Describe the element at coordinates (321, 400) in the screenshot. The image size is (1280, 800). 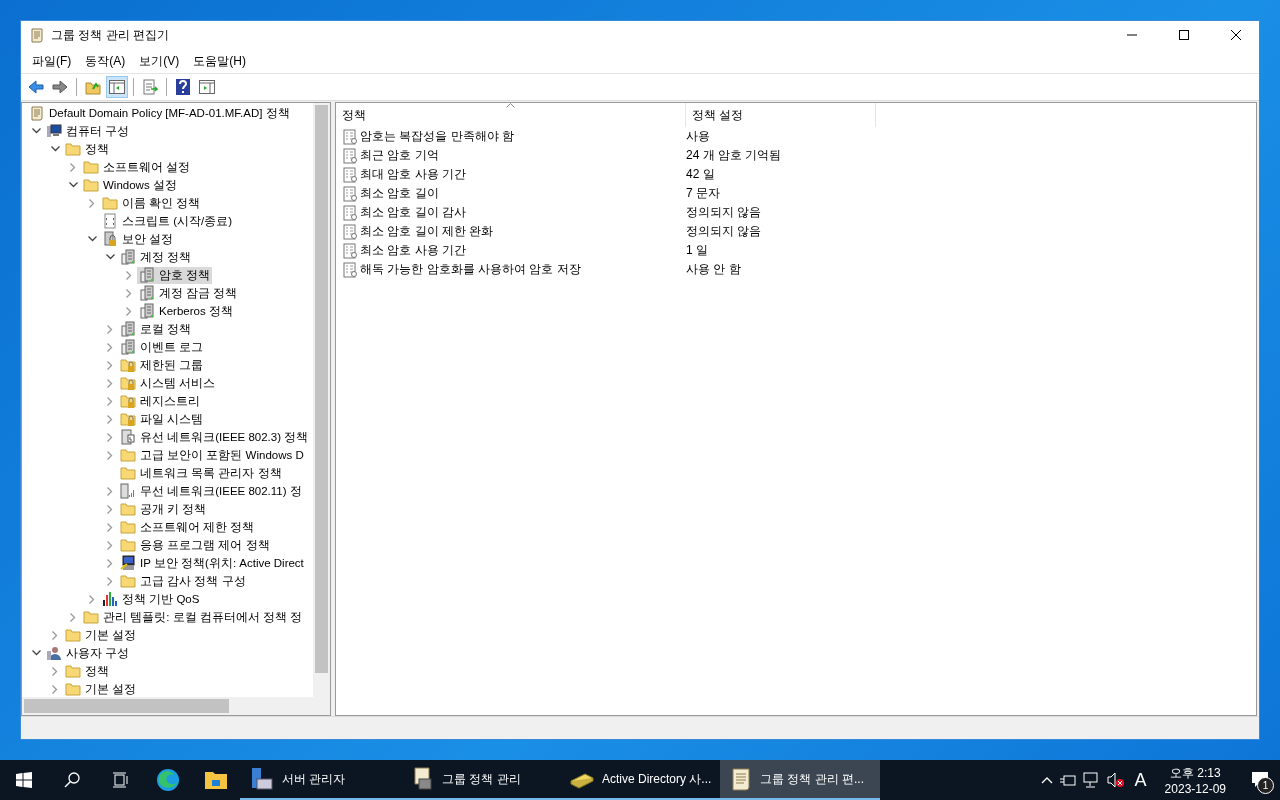
I see `vertical-scrollbar` at that location.